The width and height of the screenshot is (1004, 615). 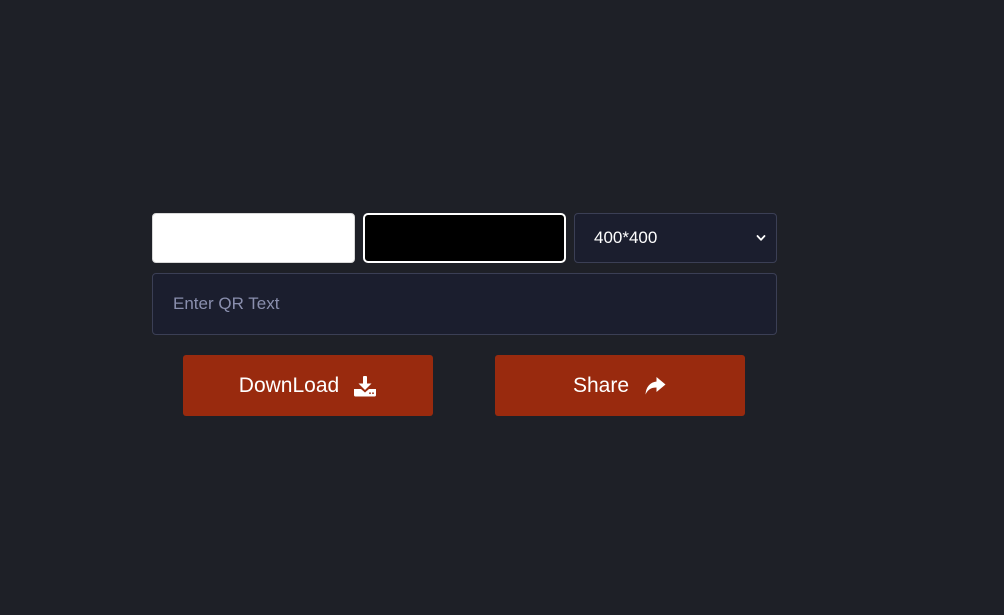 I want to click on qr-text-input, so click(x=464, y=304).